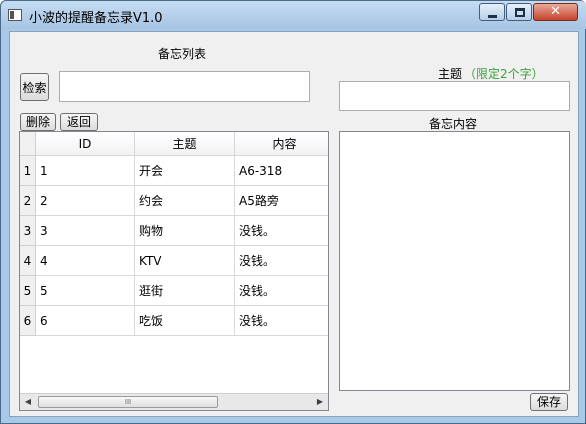 This screenshot has height=424, width=586. I want to click on back-button: 返回, so click(79, 122).